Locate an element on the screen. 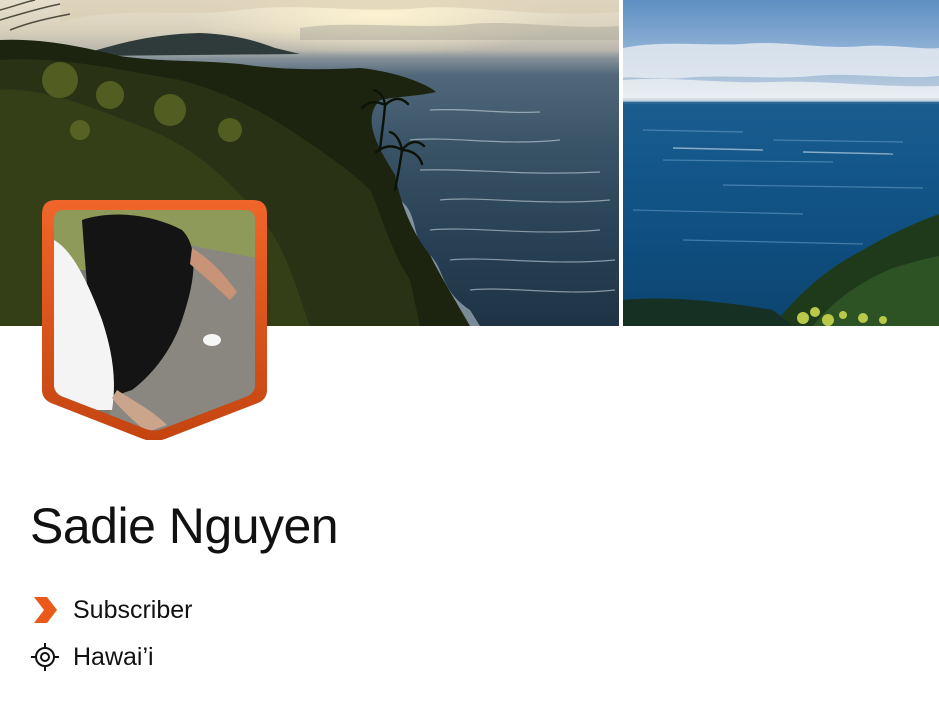  profile-avatar is located at coordinates (154, 320).